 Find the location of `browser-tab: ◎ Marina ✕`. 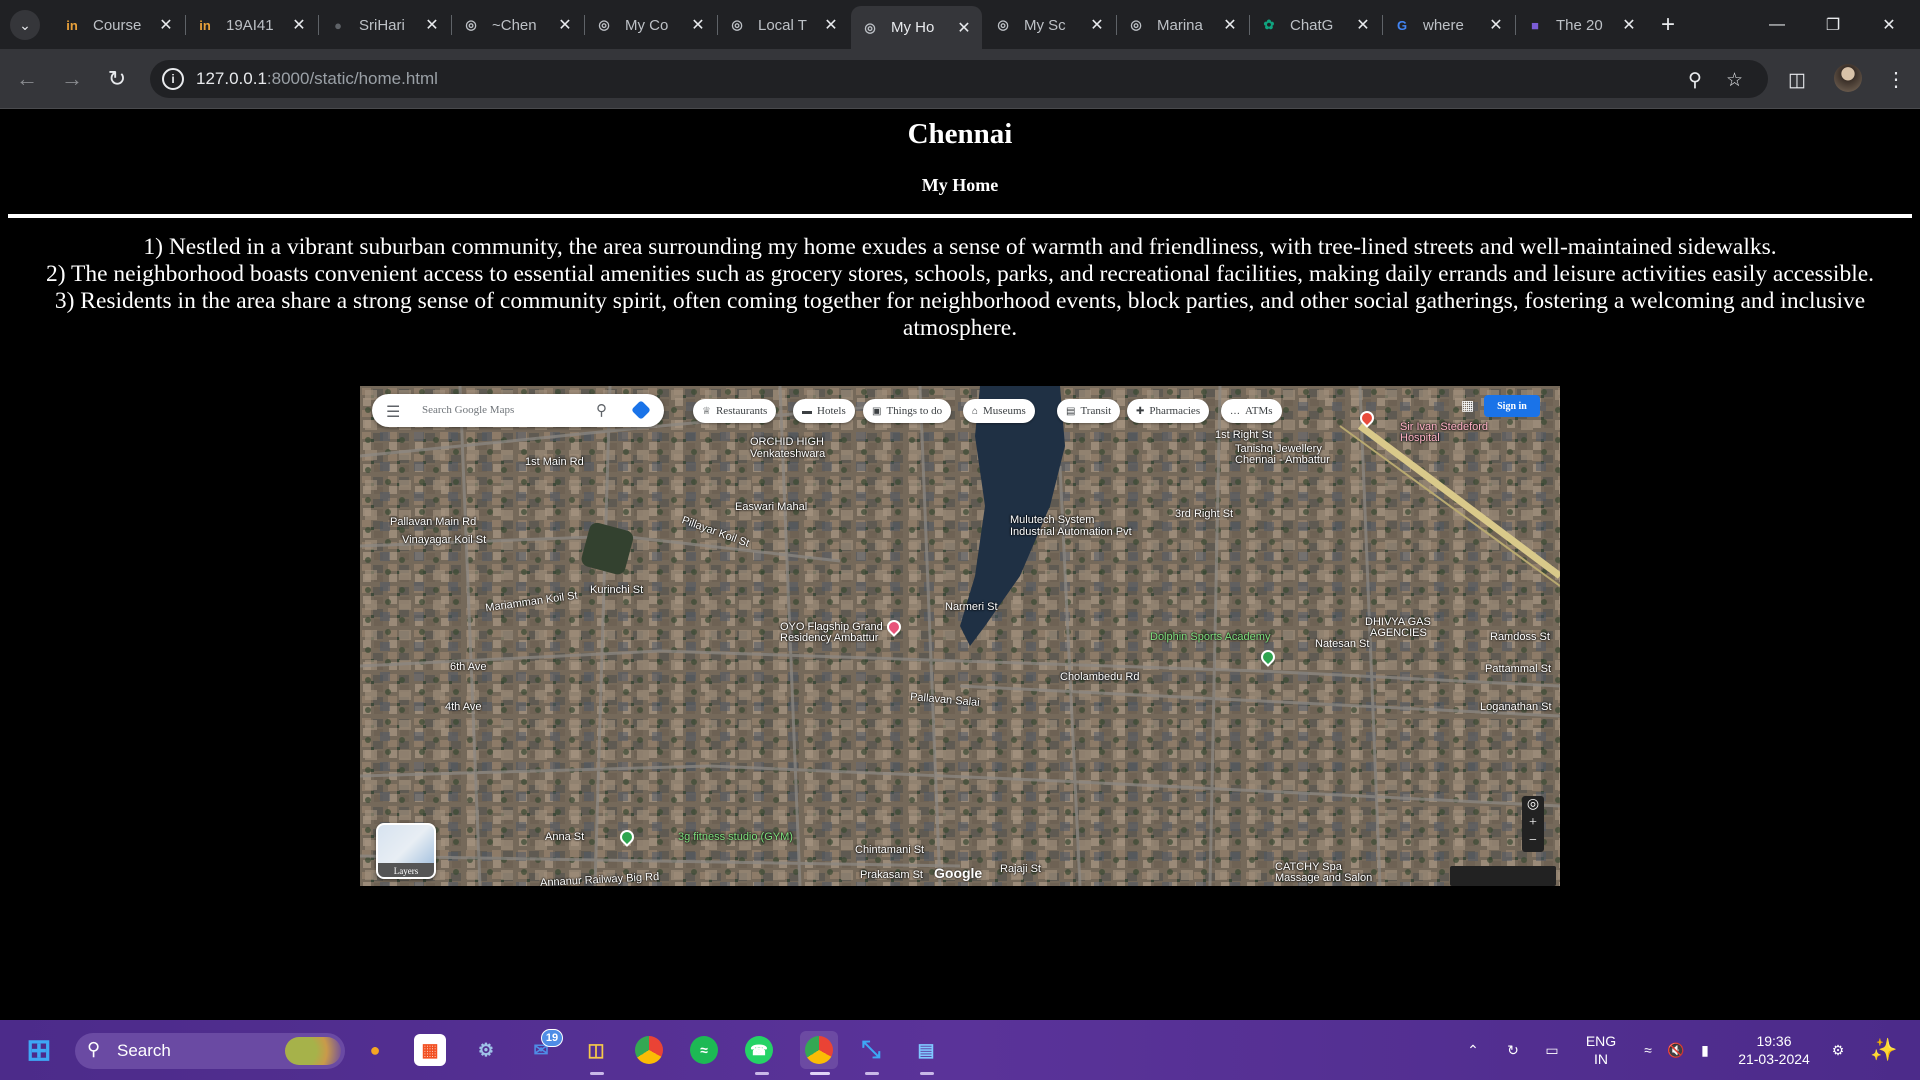

browser-tab: ◎ Marina ✕ is located at coordinates (1182, 25).